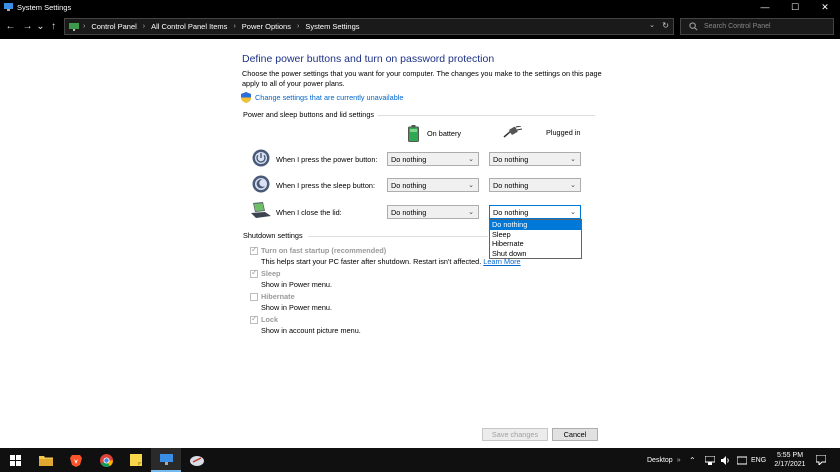 Image resolution: width=840 pixels, height=472 pixels. I want to click on chrome-icon, so click(106, 460).